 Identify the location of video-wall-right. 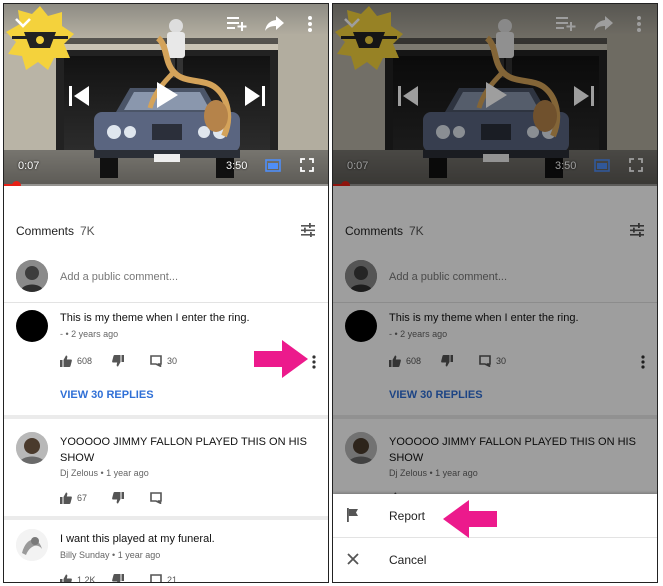
(303, 94).